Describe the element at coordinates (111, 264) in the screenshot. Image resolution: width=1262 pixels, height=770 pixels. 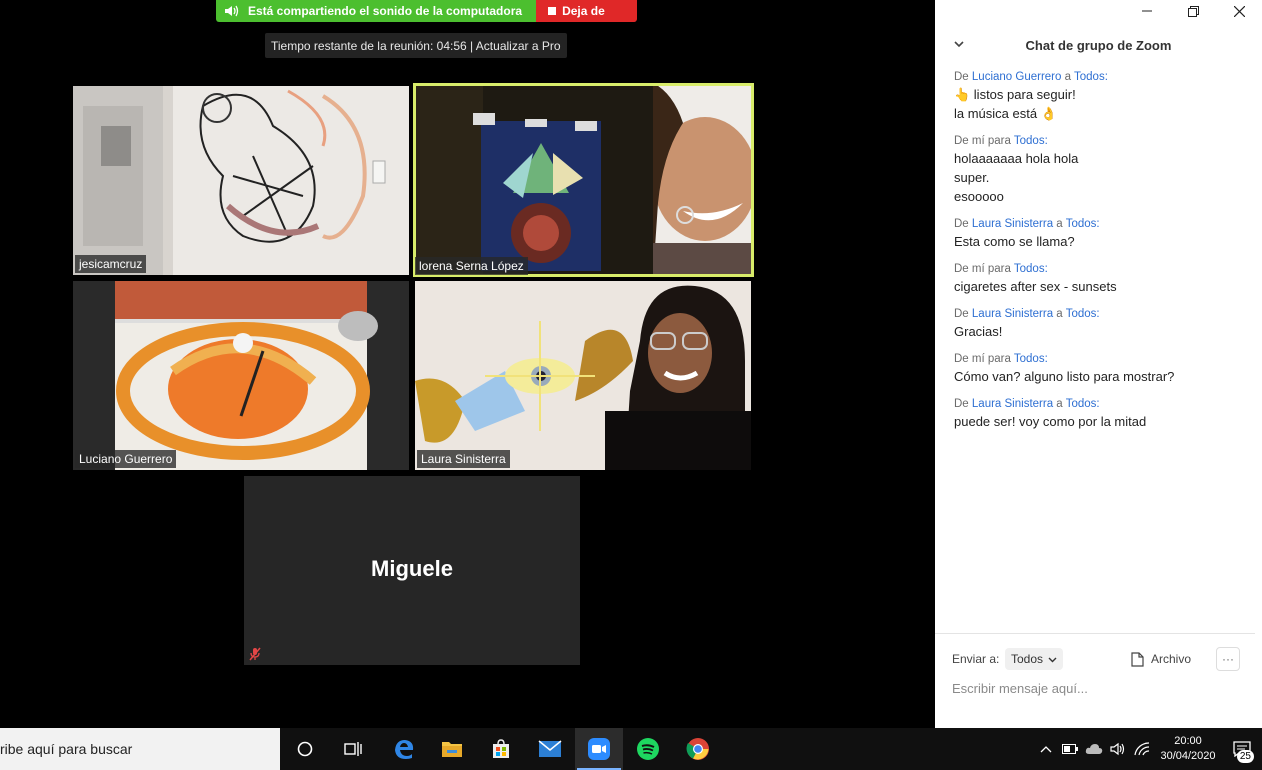
I see `participant-name: jesicamcruz` at that location.